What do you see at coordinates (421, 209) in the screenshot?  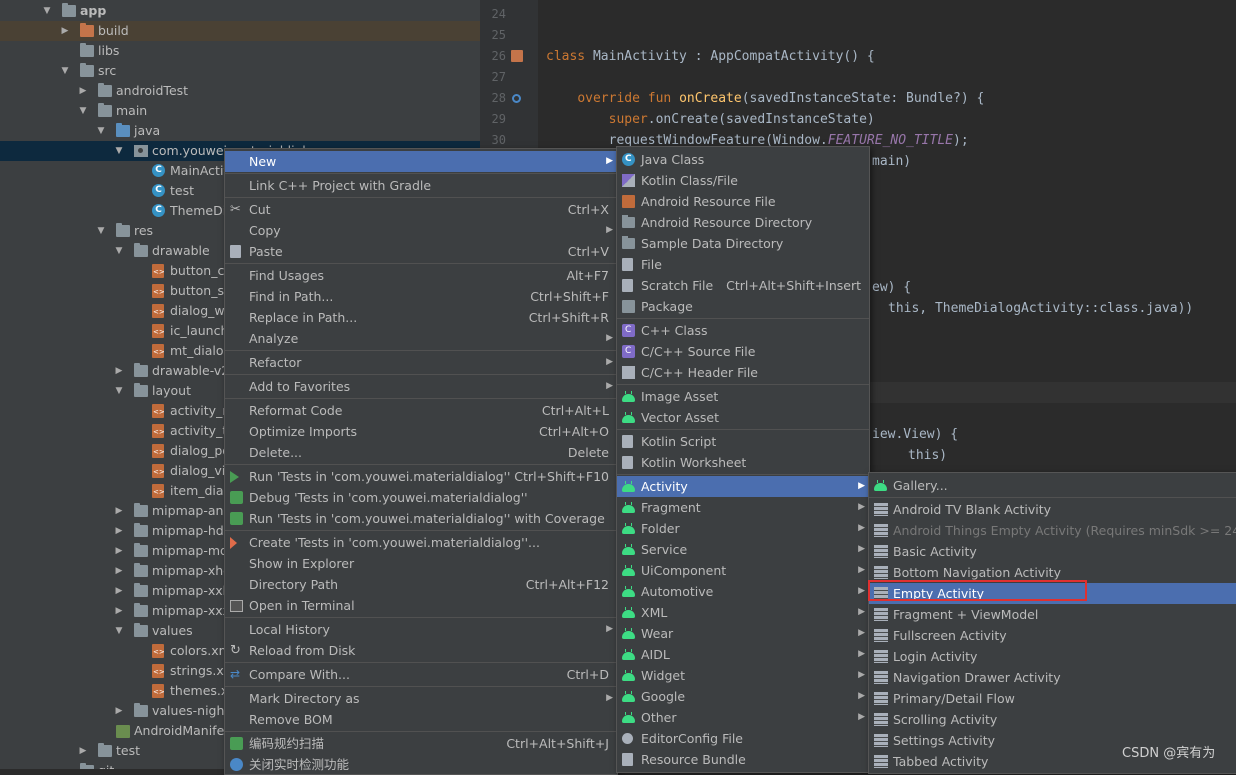 I see `menu-item: ✂ Cut Ctrl+X` at bounding box center [421, 209].